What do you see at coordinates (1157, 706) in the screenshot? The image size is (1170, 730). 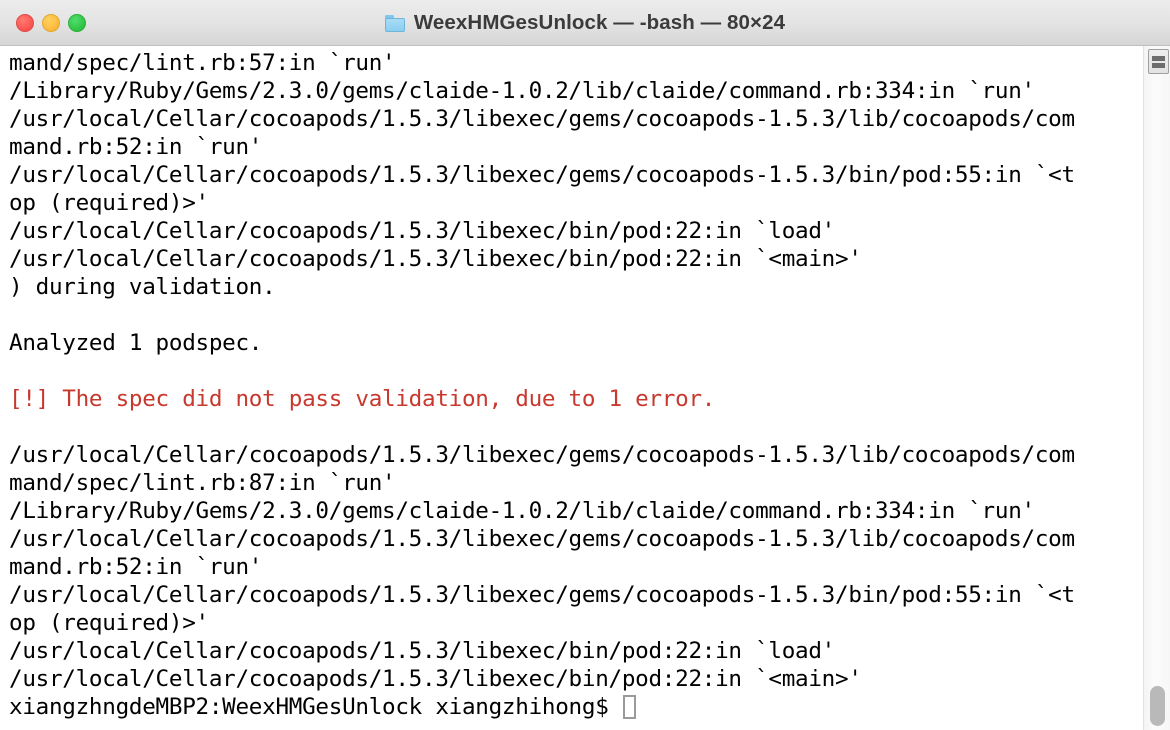 I see `vertical-scrollbar-thumb` at bounding box center [1157, 706].